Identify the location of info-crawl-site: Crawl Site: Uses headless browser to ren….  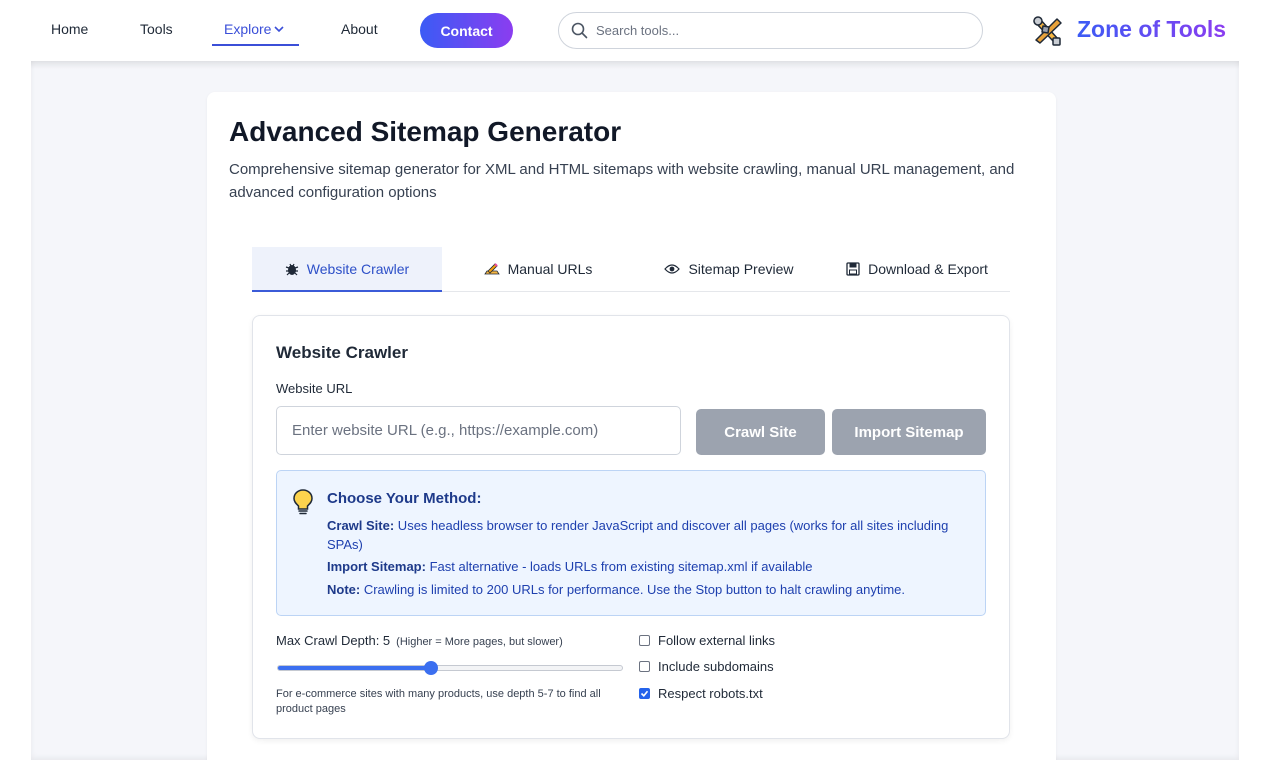
(647, 535).